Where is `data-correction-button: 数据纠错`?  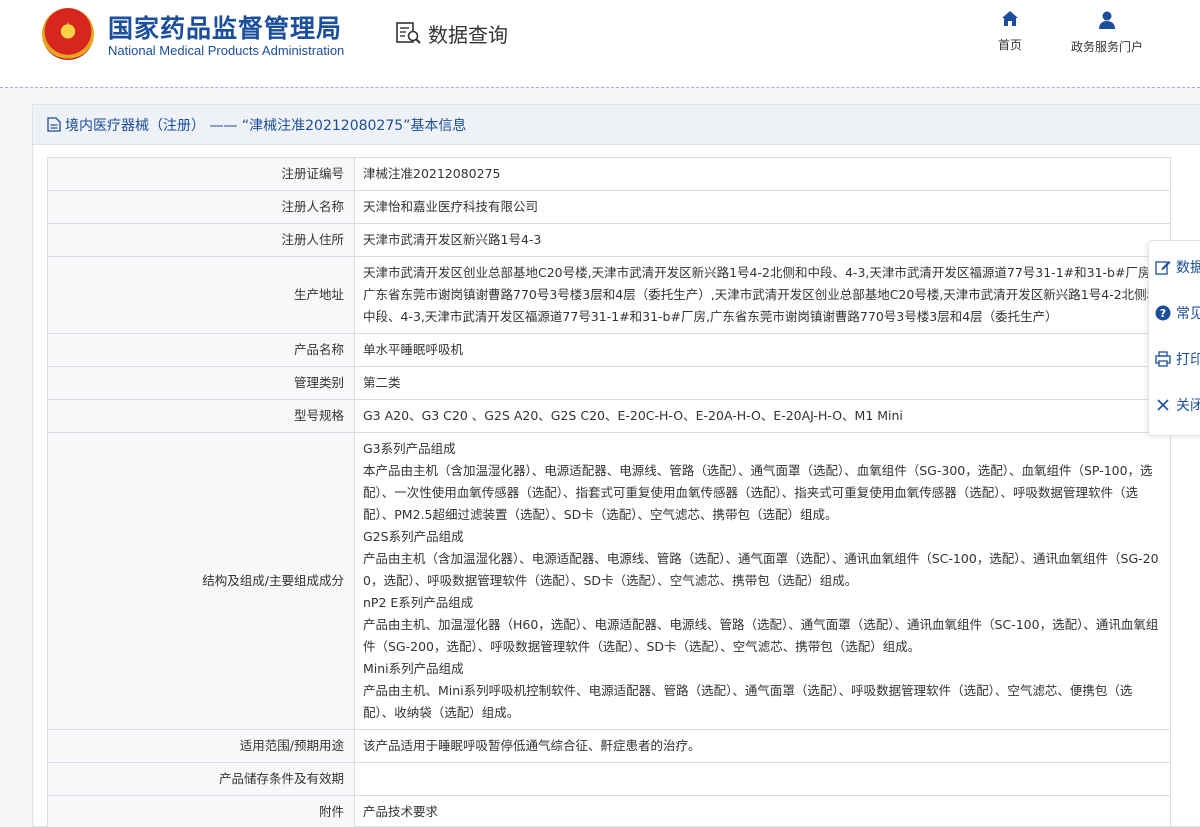 data-correction-button: 数据纠错 is located at coordinates (1177, 267).